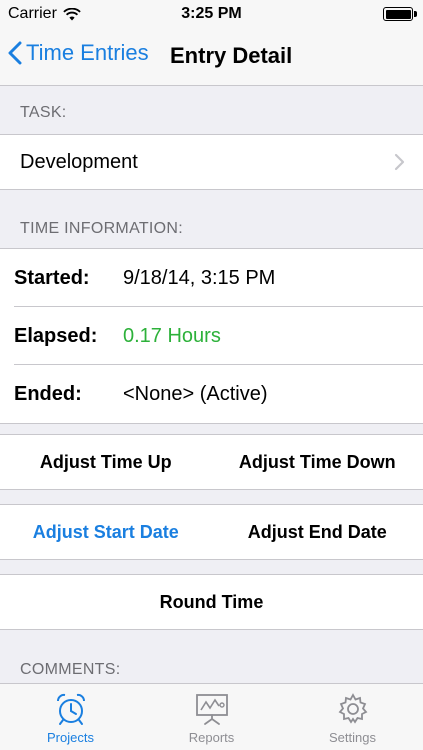  Describe the element at coordinates (211, 737) in the screenshot. I see `tab-reports-label: Reports` at that location.